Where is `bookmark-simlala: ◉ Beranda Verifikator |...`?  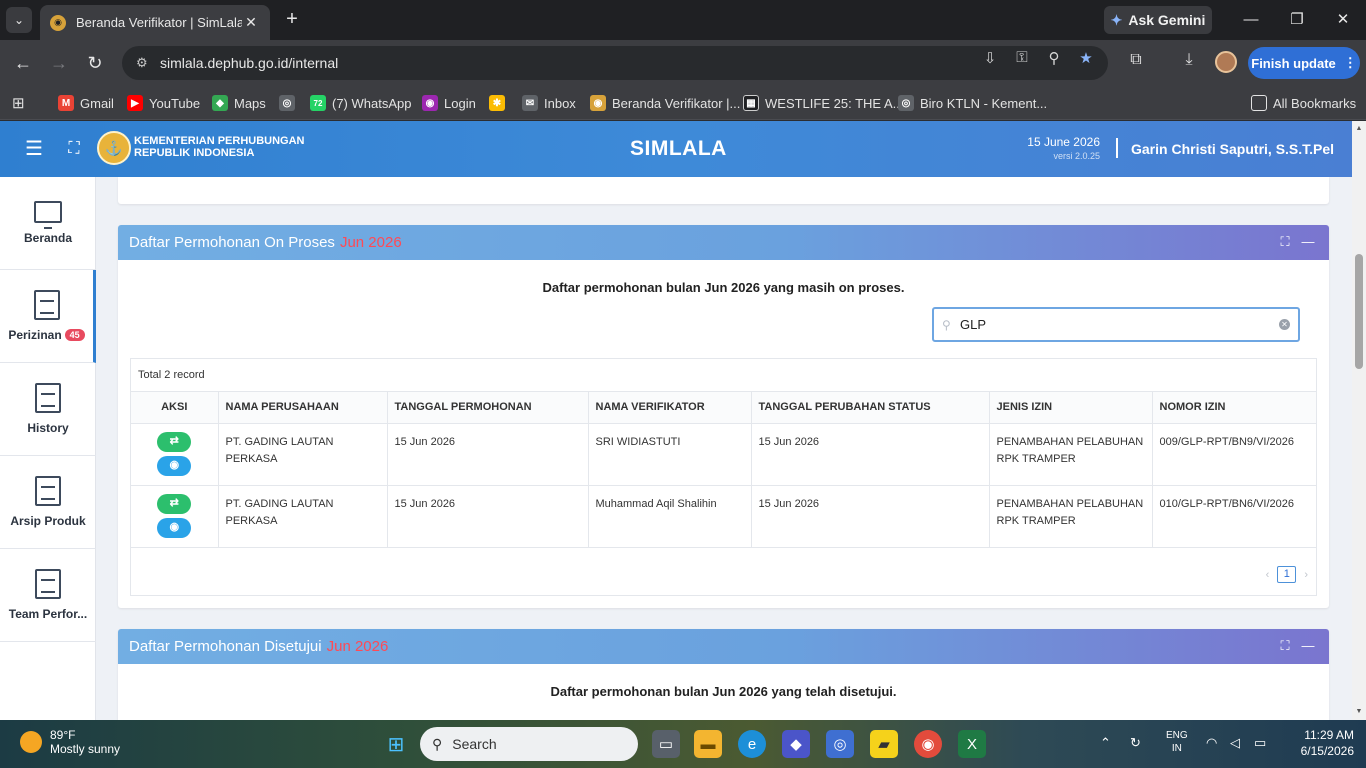 bookmark-simlala: ◉ Beranda Verifikator |... is located at coordinates (665, 103).